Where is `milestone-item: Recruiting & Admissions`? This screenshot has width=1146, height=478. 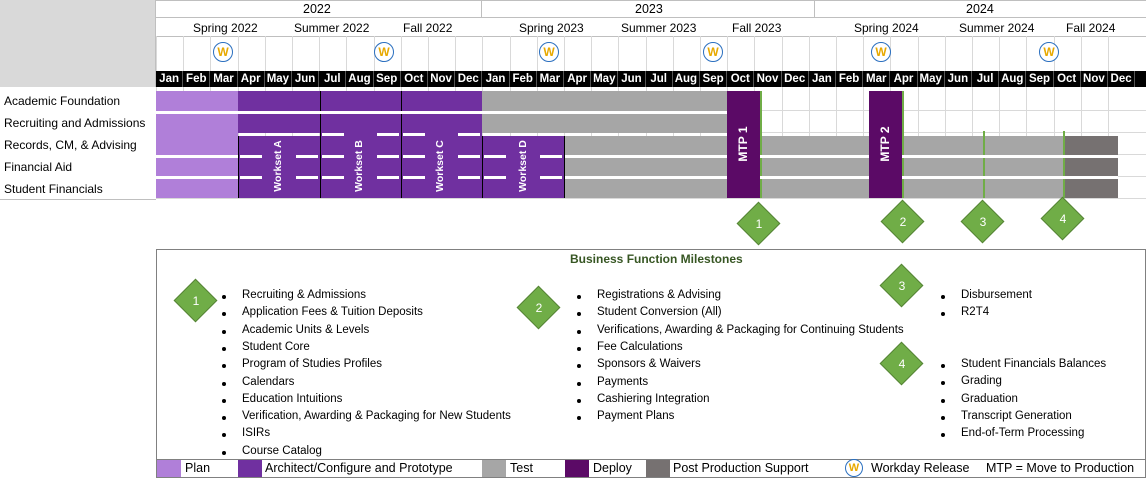
milestone-item: Recruiting & Admissions is located at coordinates (304, 295).